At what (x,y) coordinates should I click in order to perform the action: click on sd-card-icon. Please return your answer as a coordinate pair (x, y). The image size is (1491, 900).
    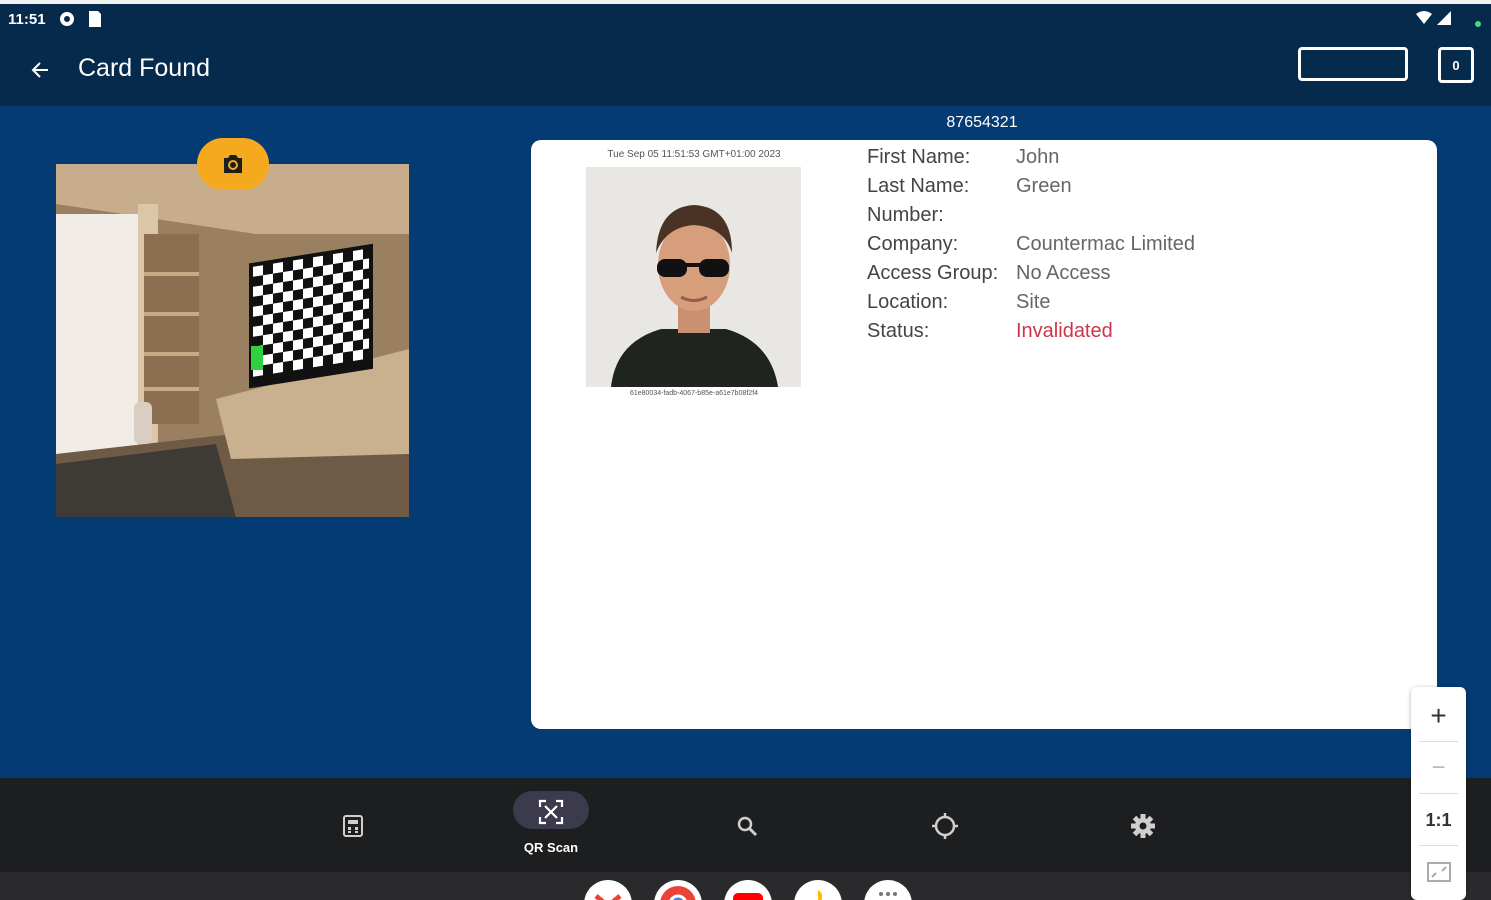
    Looking at the image, I should click on (94, 21).